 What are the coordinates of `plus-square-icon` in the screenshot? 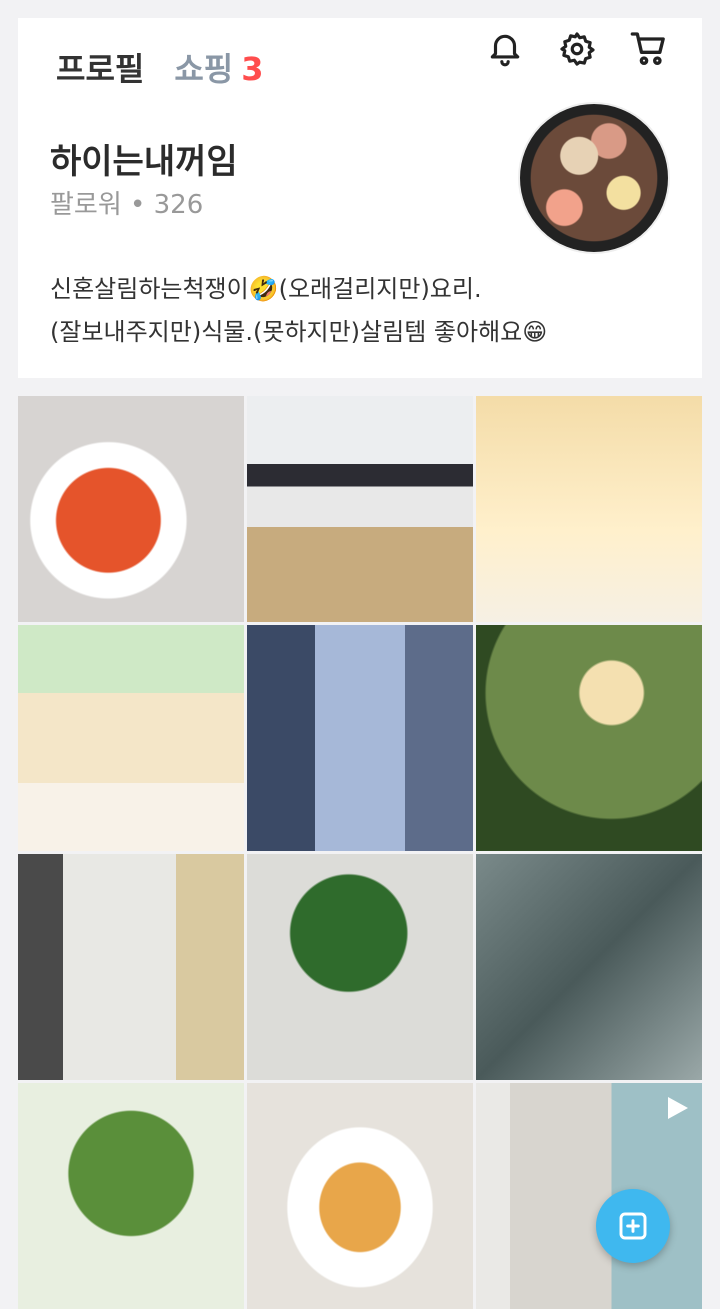 It's located at (633, 1226).